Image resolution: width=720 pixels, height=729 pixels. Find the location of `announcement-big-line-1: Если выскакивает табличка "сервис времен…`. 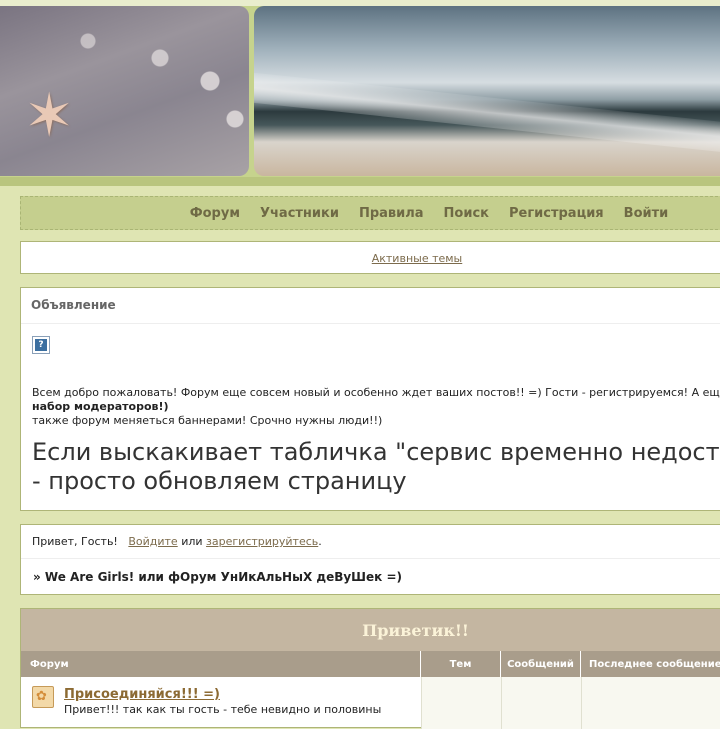

announcement-big-line-1: Если выскакивает табличка "сервис времен… is located at coordinates (376, 452).